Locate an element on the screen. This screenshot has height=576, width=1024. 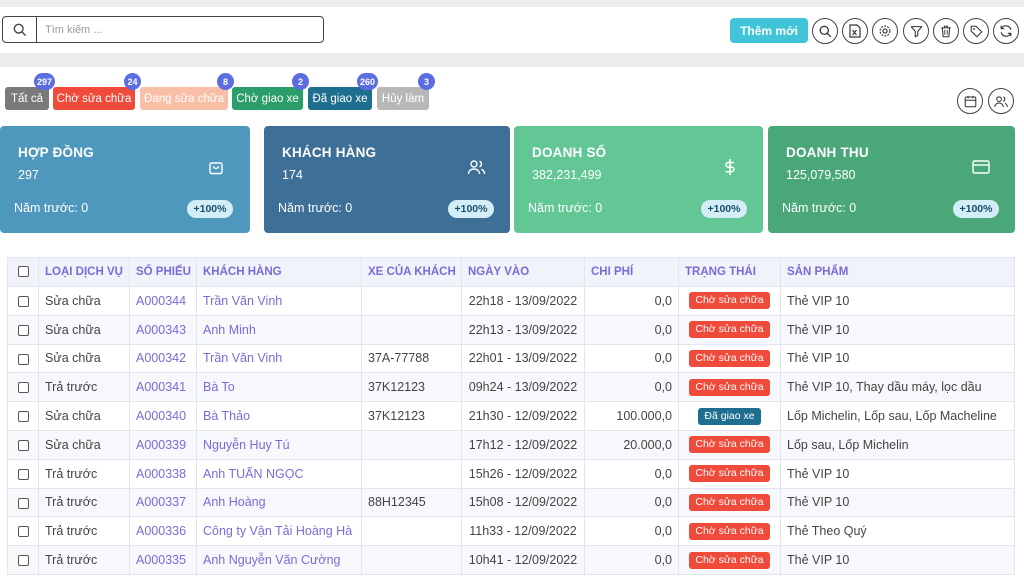
filter-icon is located at coordinates (916, 31).